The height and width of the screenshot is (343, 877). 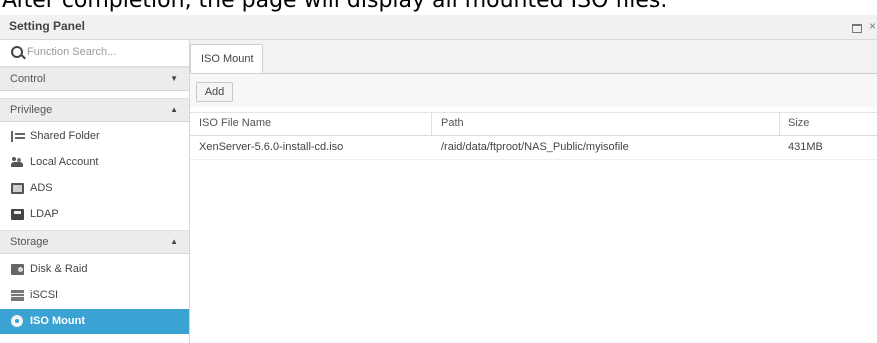 What do you see at coordinates (798, 123) in the screenshot?
I see `column-header-size: Size` at bounding box center [798, 123].